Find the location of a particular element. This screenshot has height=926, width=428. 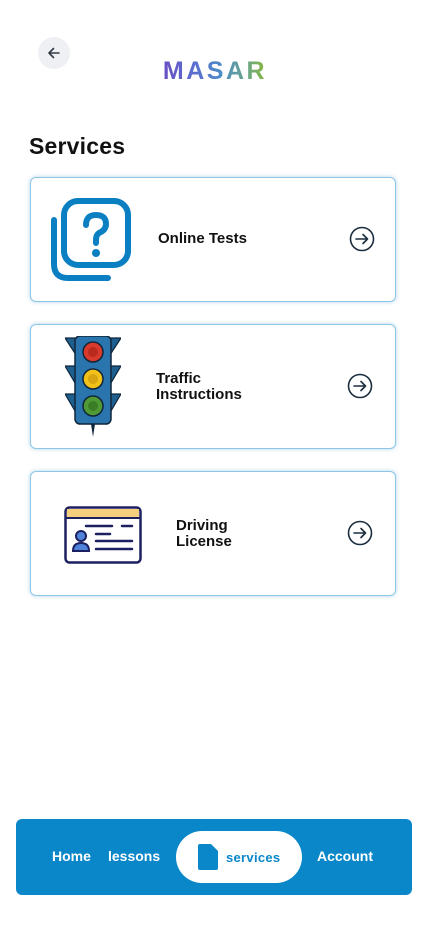

bottom-nav: Home lessons services Account is located at coordinates (214, 857).